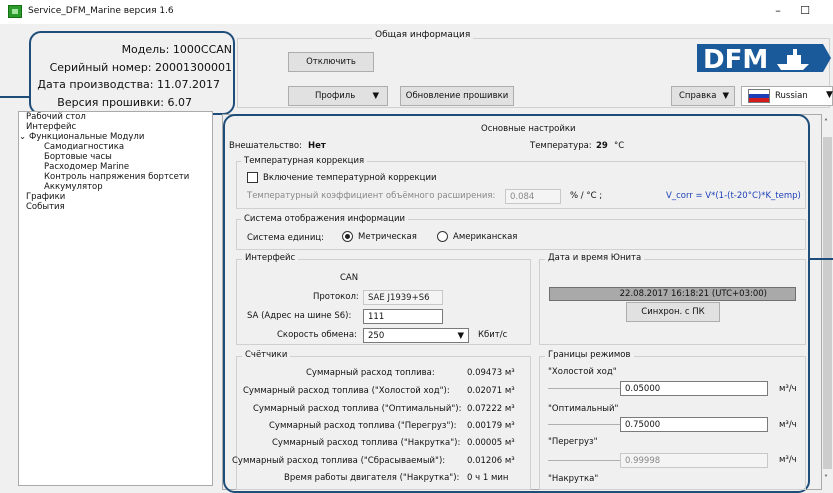 This screenshot has height=493, width=833. I want to click on counter-value: 0.00005 м³, so click(491, 443).